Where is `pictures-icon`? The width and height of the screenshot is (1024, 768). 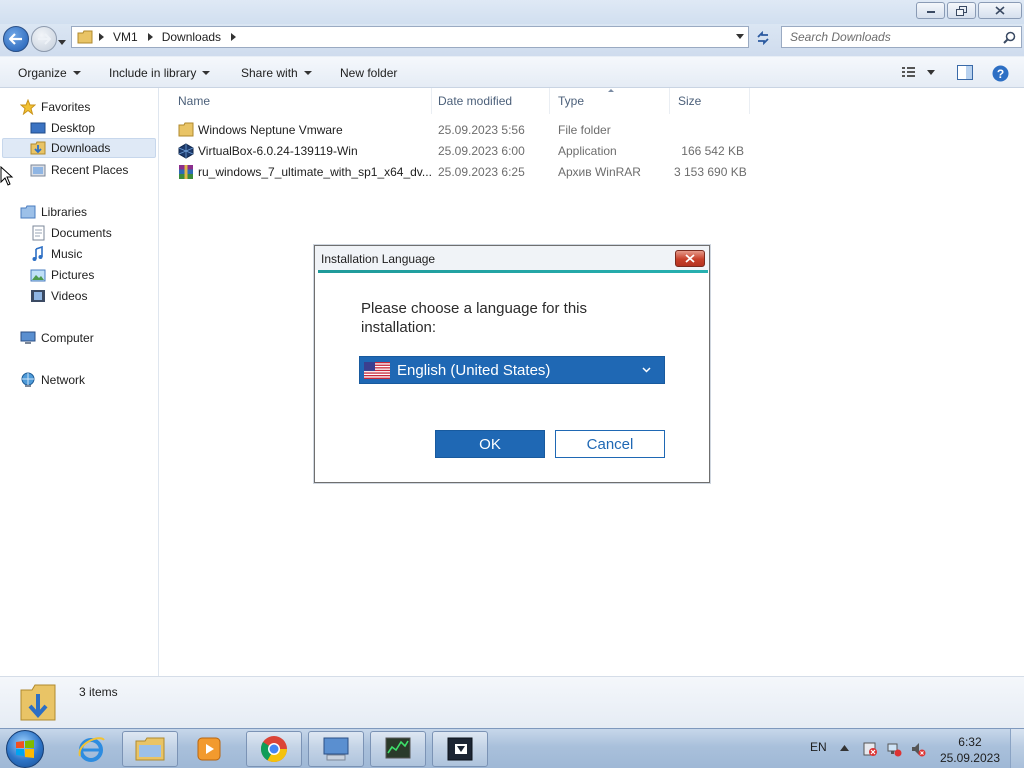
pictures-icon is located at coordinates (38, 275).